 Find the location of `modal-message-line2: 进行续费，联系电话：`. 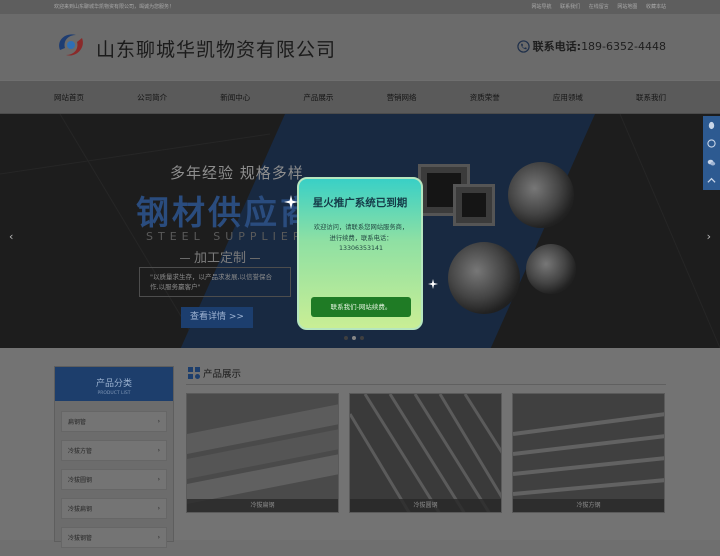

modal-message-line2: 进行续费，联系电话： is located at coordinates (361, 238).